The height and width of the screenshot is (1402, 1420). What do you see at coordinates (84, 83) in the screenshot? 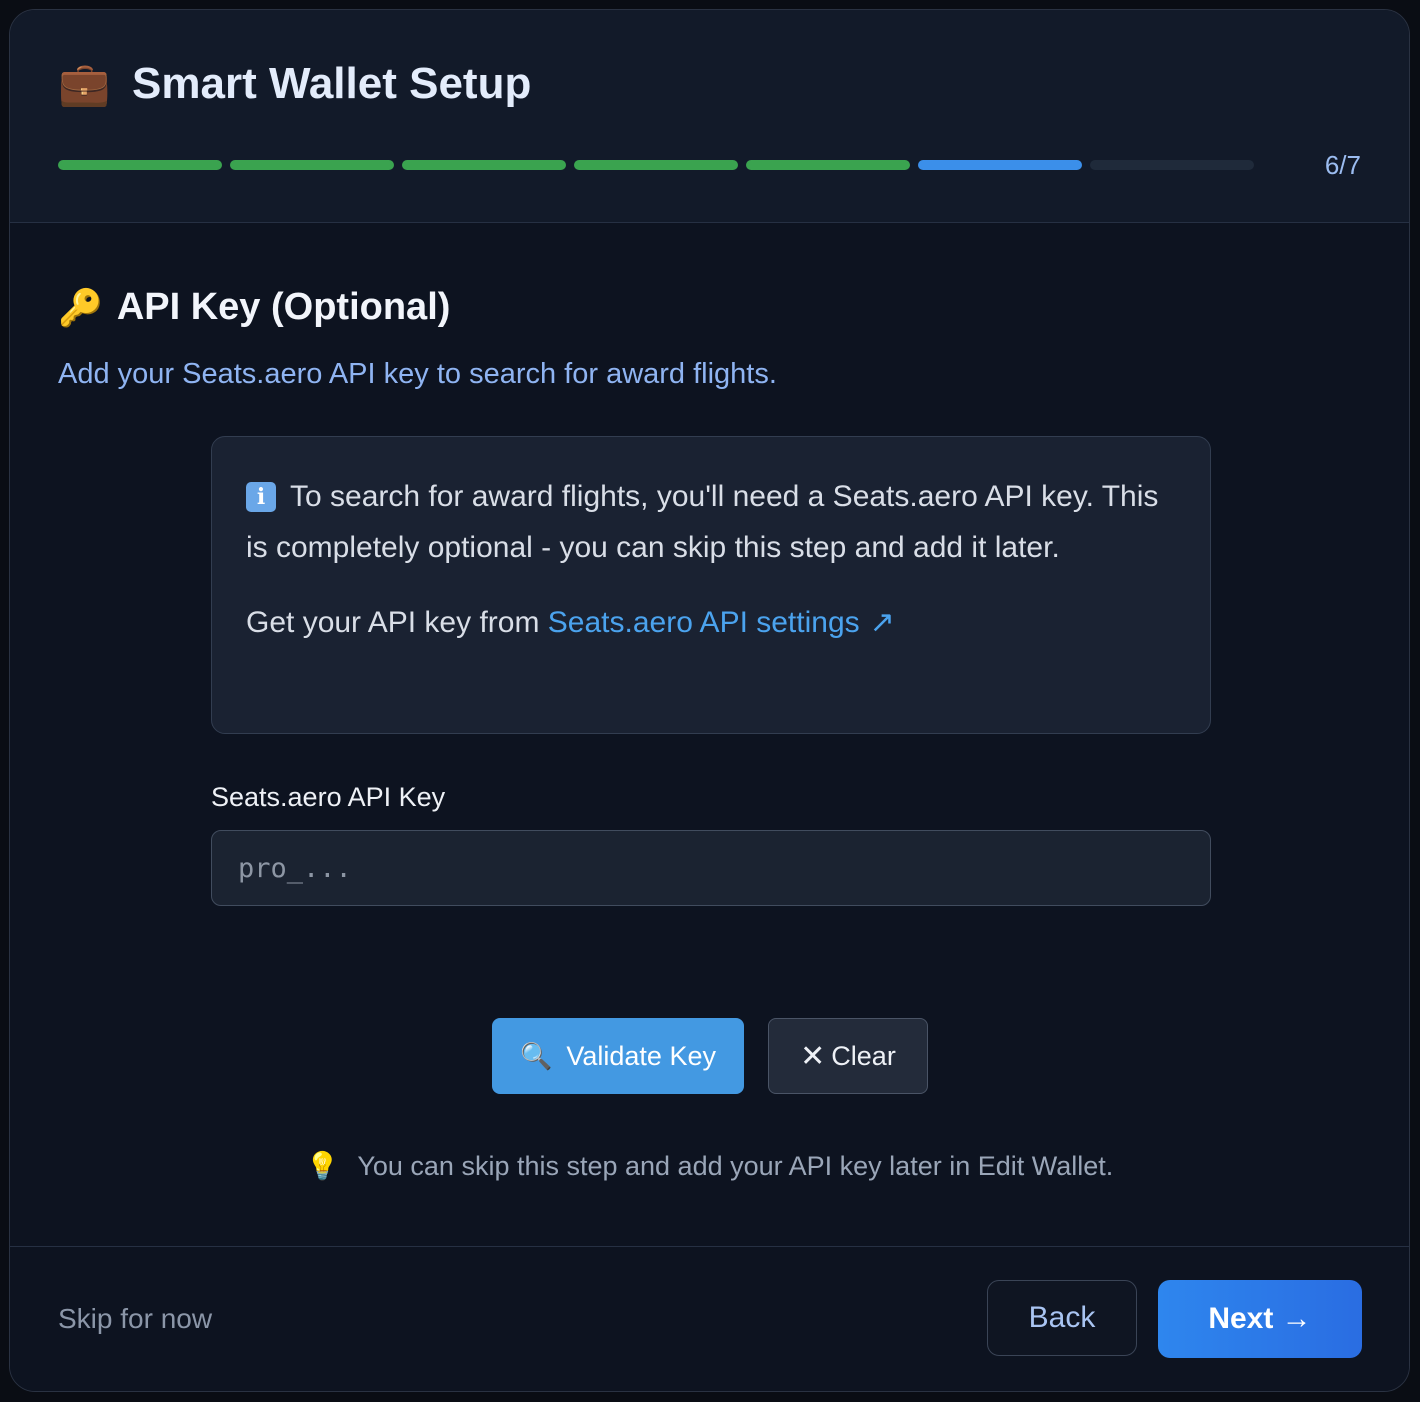
I see `briefcase-icon: 💼` at bounding box center [84, 83].